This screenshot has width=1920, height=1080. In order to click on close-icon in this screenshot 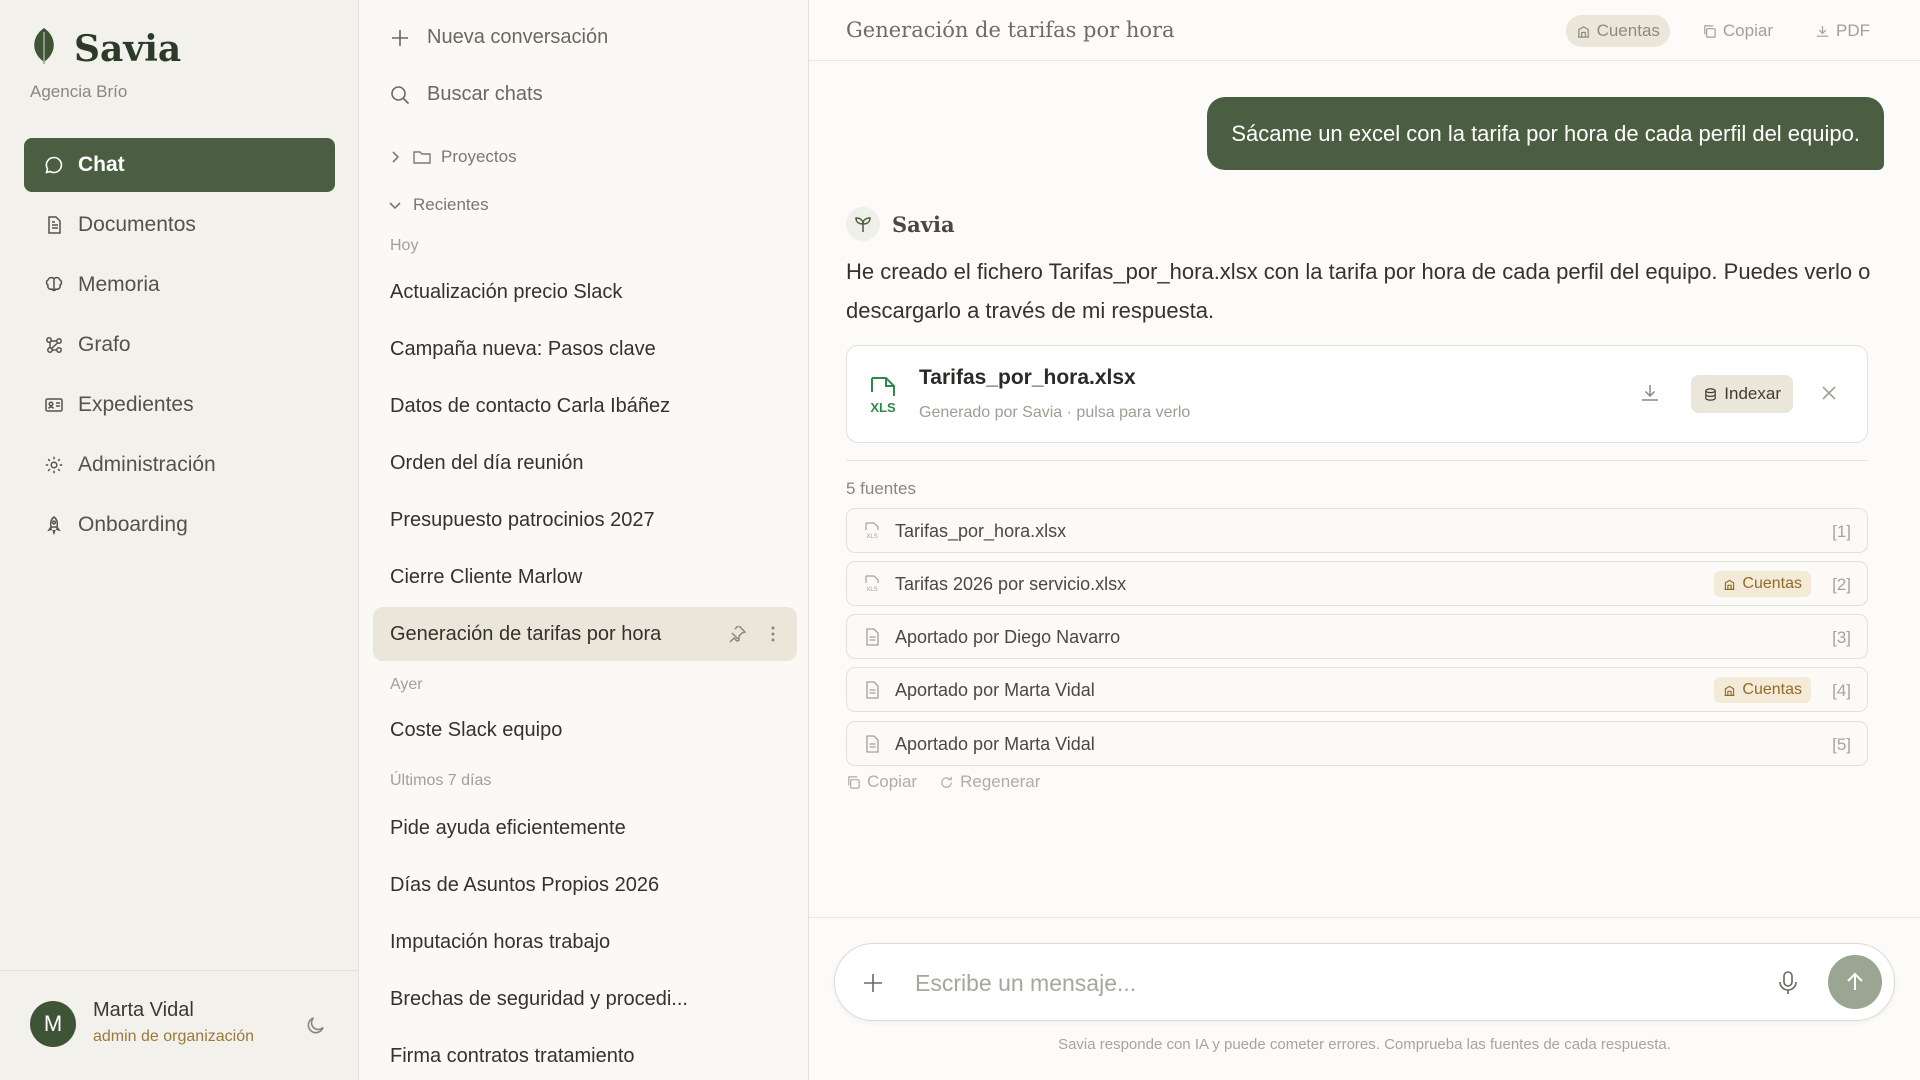, I will do `click(1829, 393)`.